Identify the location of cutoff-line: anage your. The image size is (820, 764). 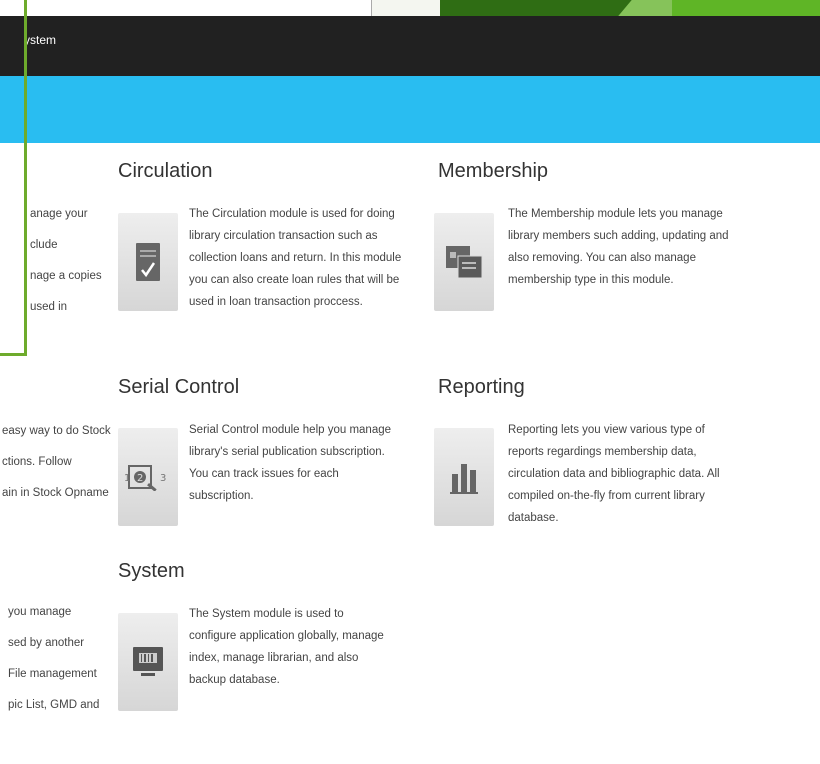
(59, 214).